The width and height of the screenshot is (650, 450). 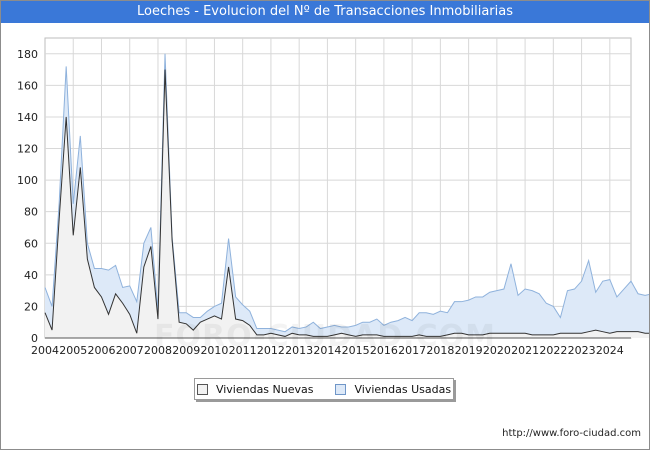 What do you see at coordinates (403, 389) in the screenshot?
I see `legend-label-usadas: Viviendas Usadas` at bounding box center [403, 389].